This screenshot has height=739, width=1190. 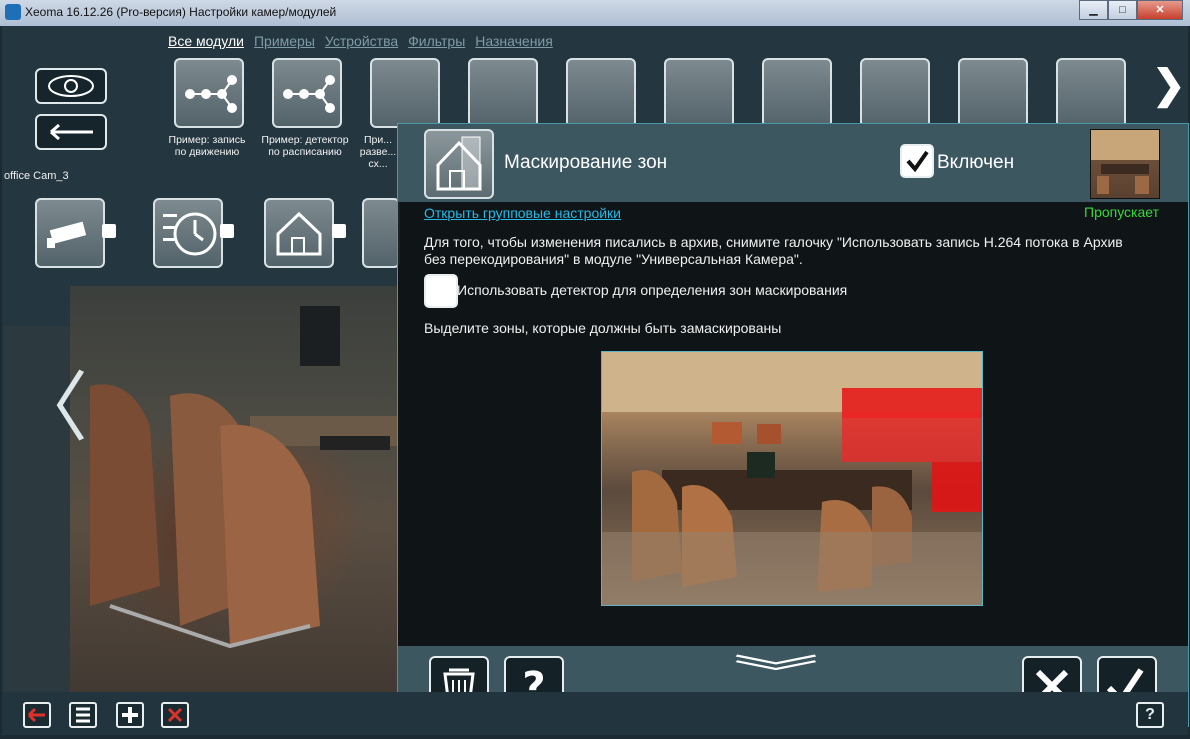 I want to click on tab-examples: Примеры, so click(x=284, y=41).